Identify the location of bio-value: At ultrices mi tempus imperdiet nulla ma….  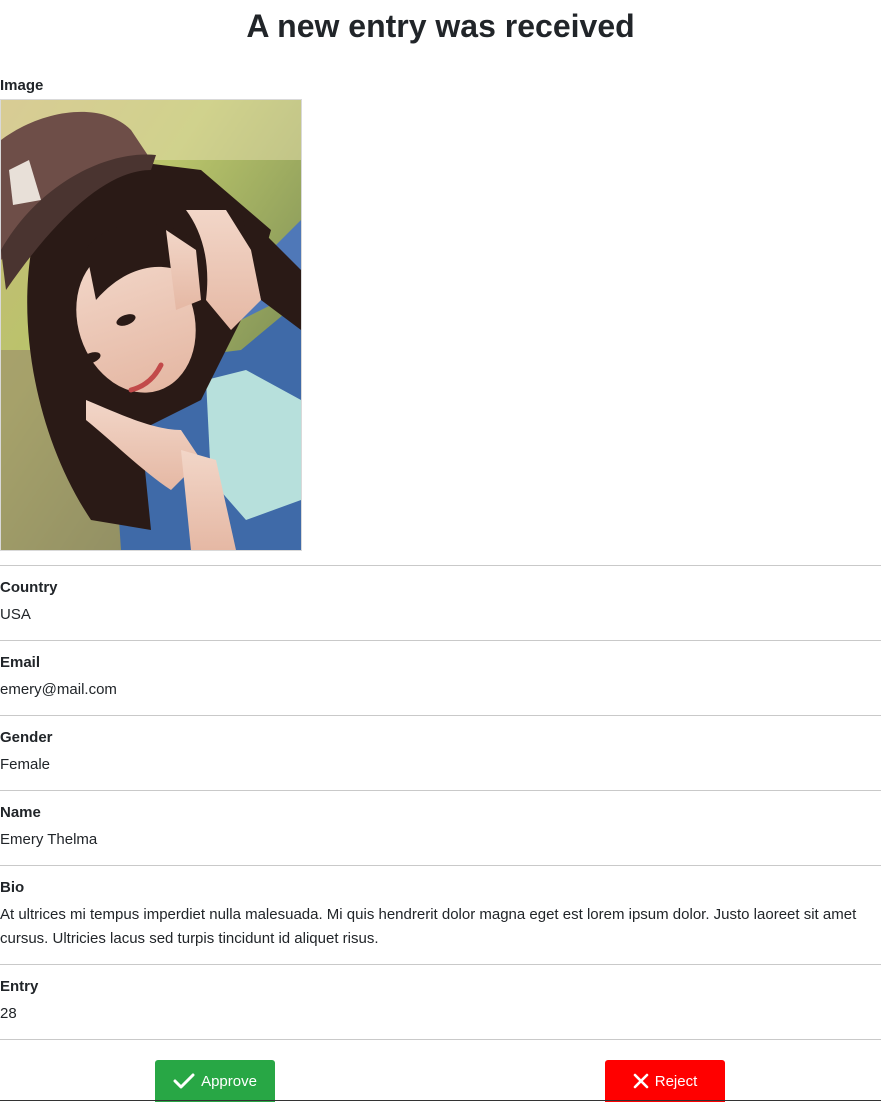
(428, 926).